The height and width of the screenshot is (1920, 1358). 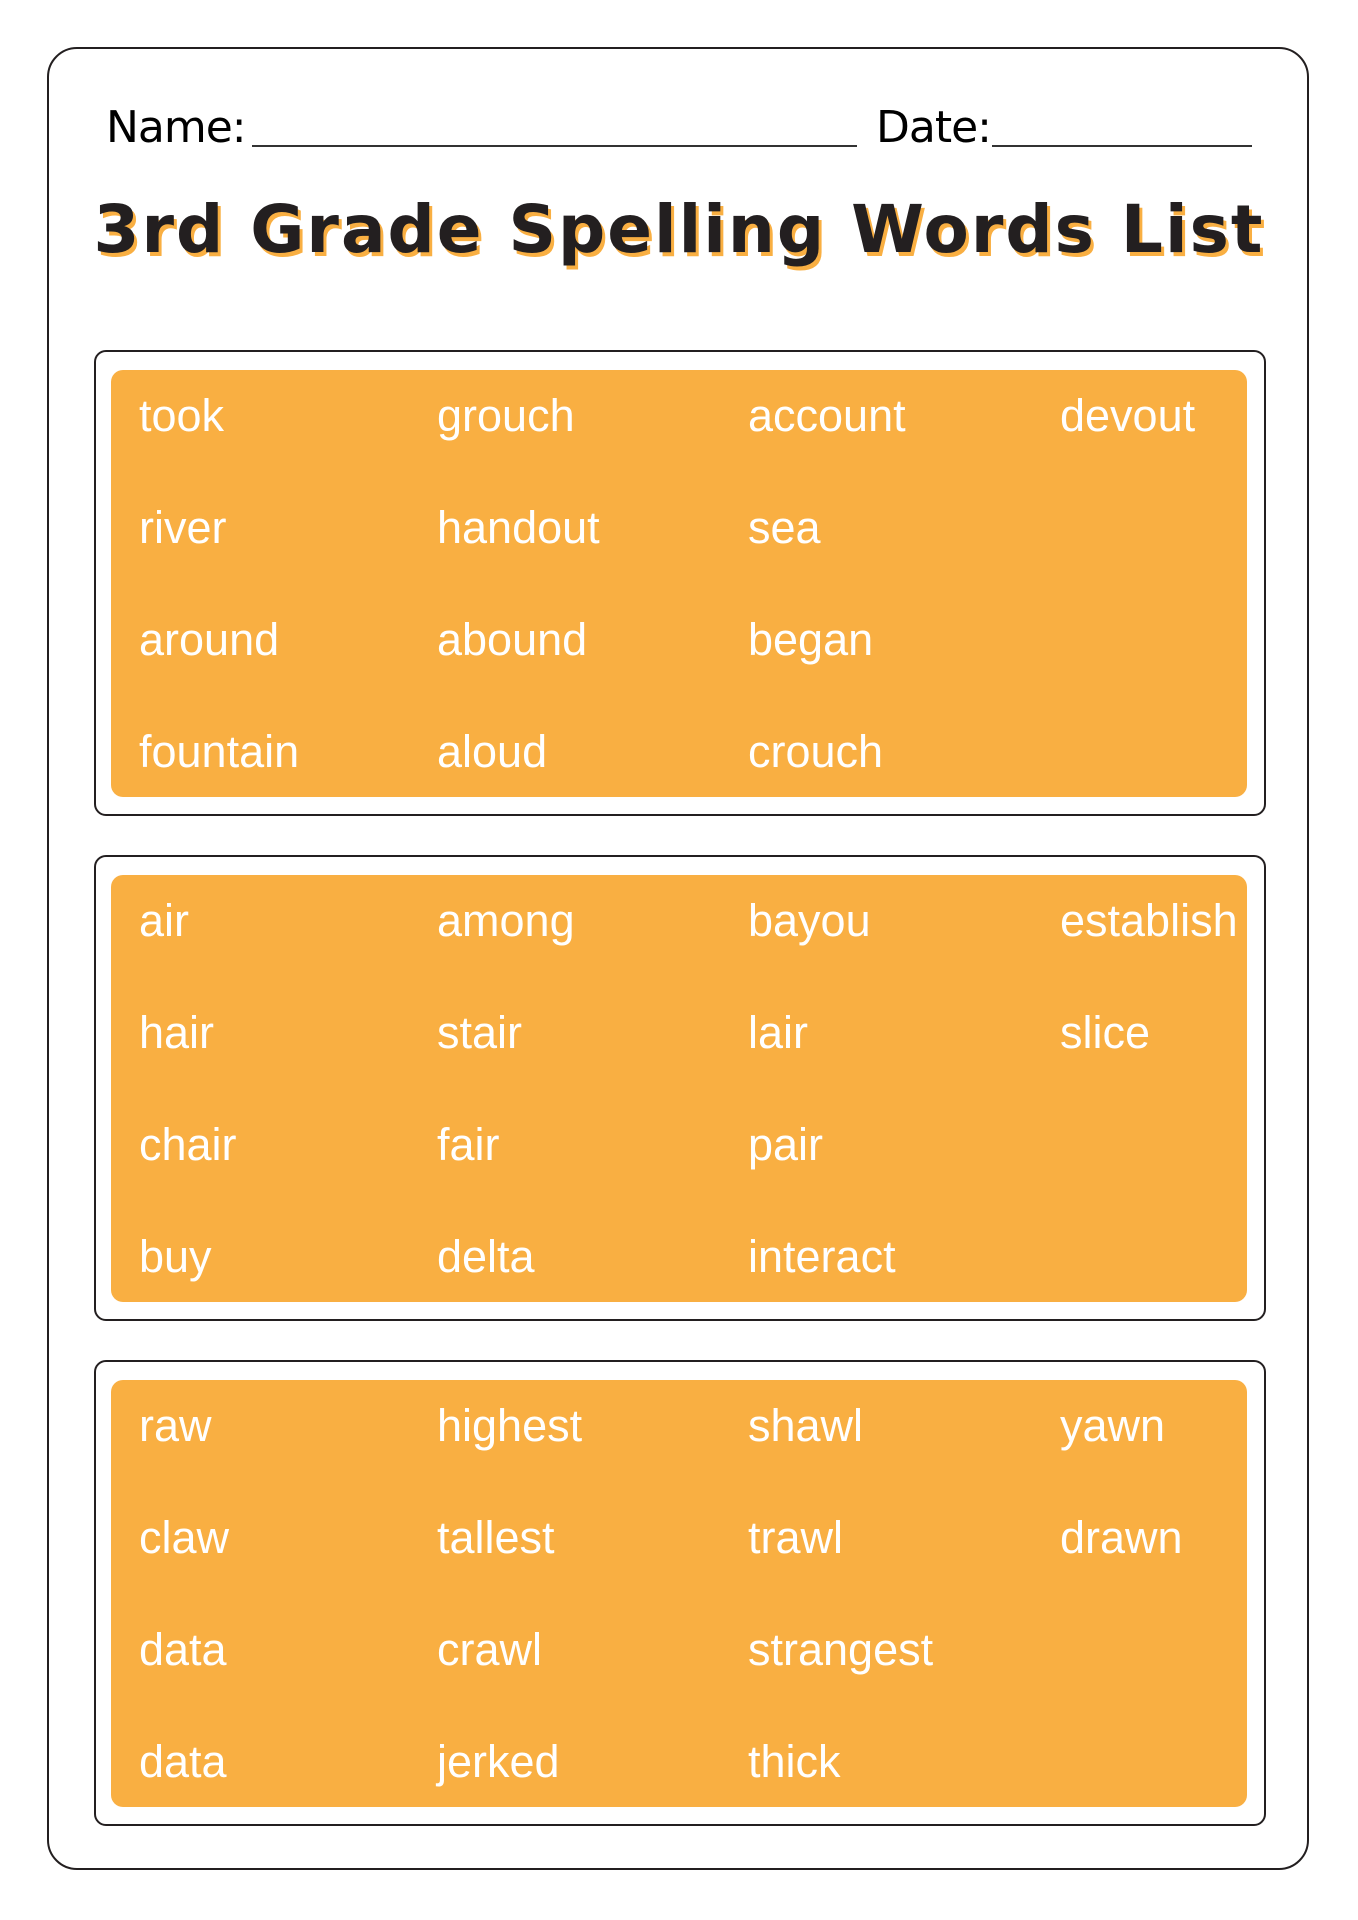 I want to click on spelling-word: tallest, so click(x=496, y=1537).